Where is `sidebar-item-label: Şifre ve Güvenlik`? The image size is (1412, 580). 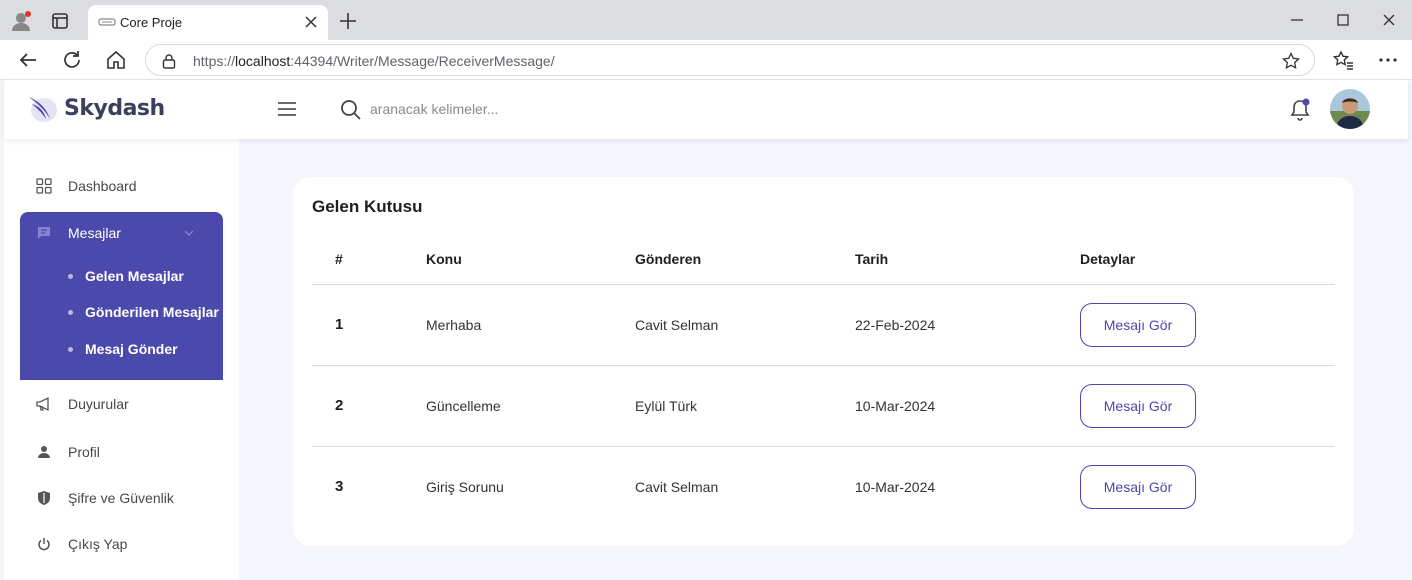 sidebar-item-label: Şifre ve Güvenlik is located at coordinates (121, 498).